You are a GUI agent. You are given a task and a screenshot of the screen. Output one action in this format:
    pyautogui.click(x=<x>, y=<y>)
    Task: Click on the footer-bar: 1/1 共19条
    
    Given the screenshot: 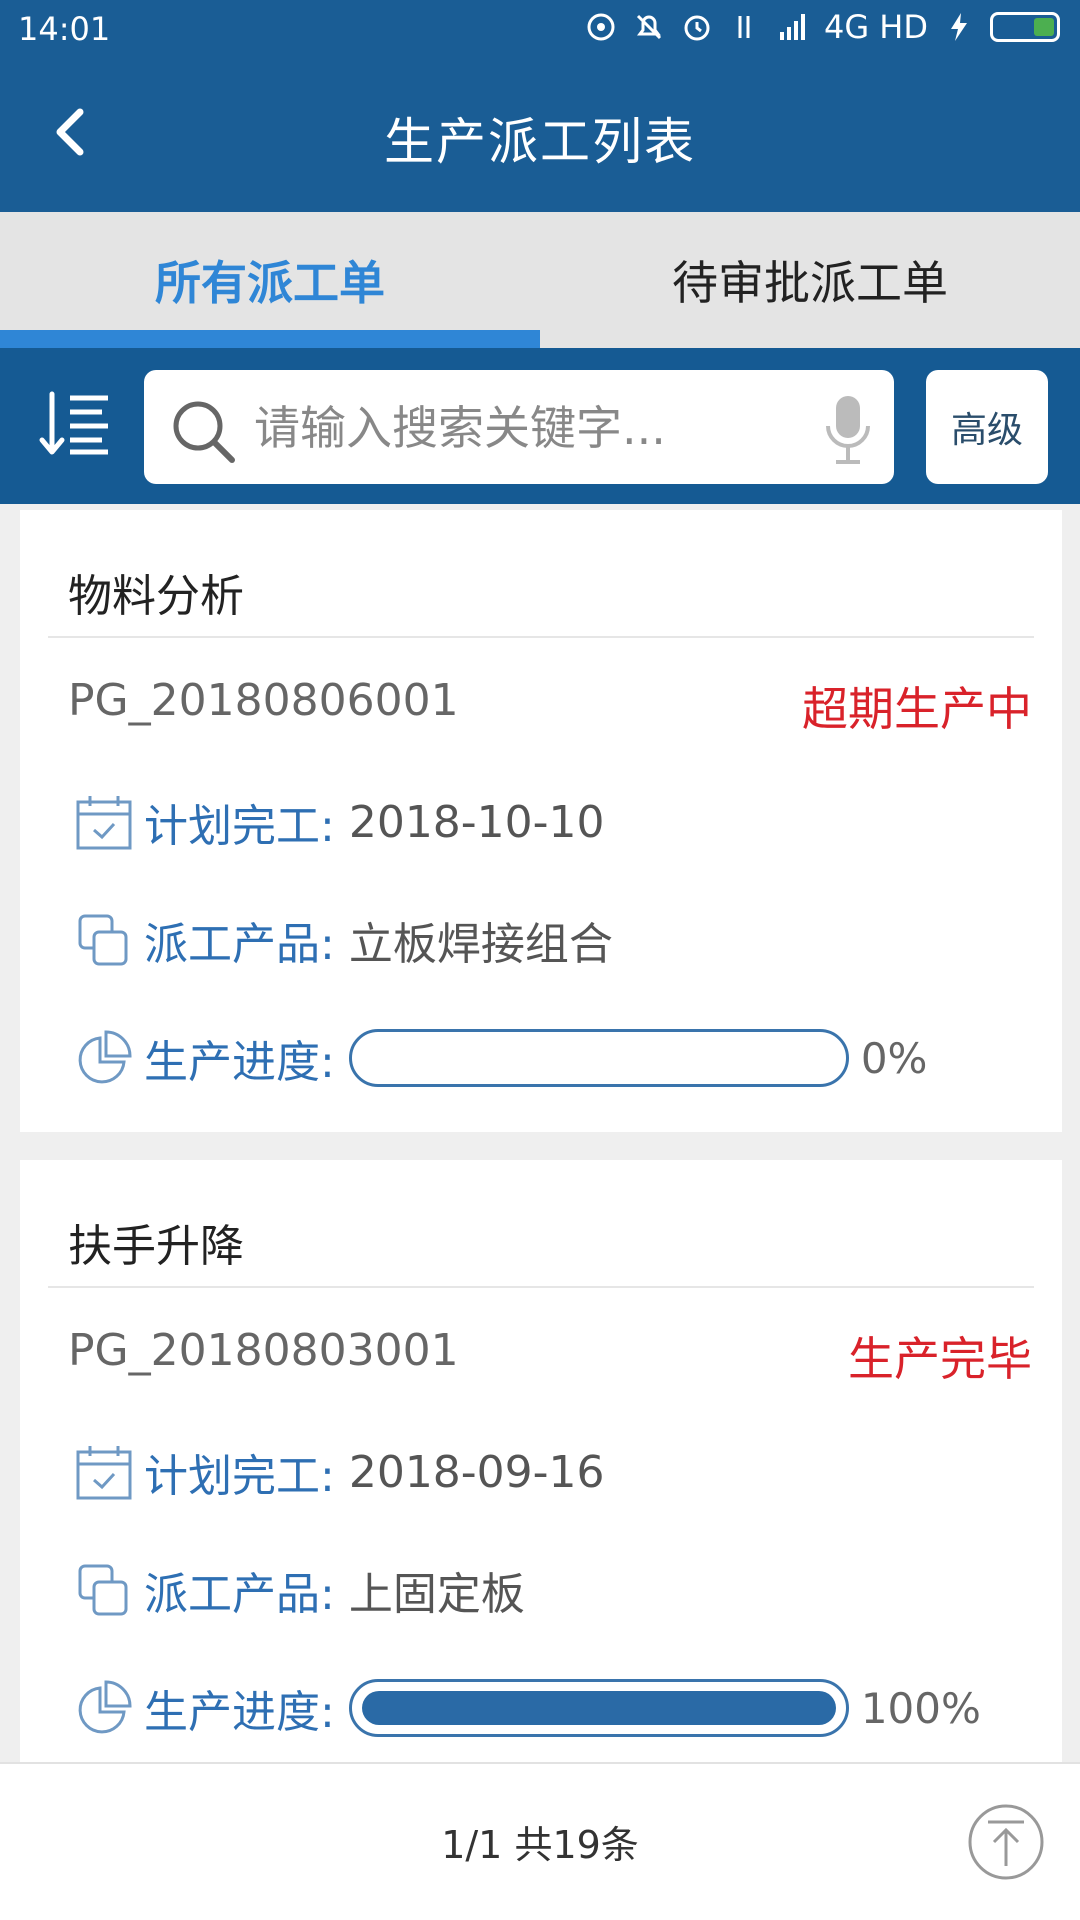 What is the action you would take?
    pyautogui.click(x=540, y=1841)
    